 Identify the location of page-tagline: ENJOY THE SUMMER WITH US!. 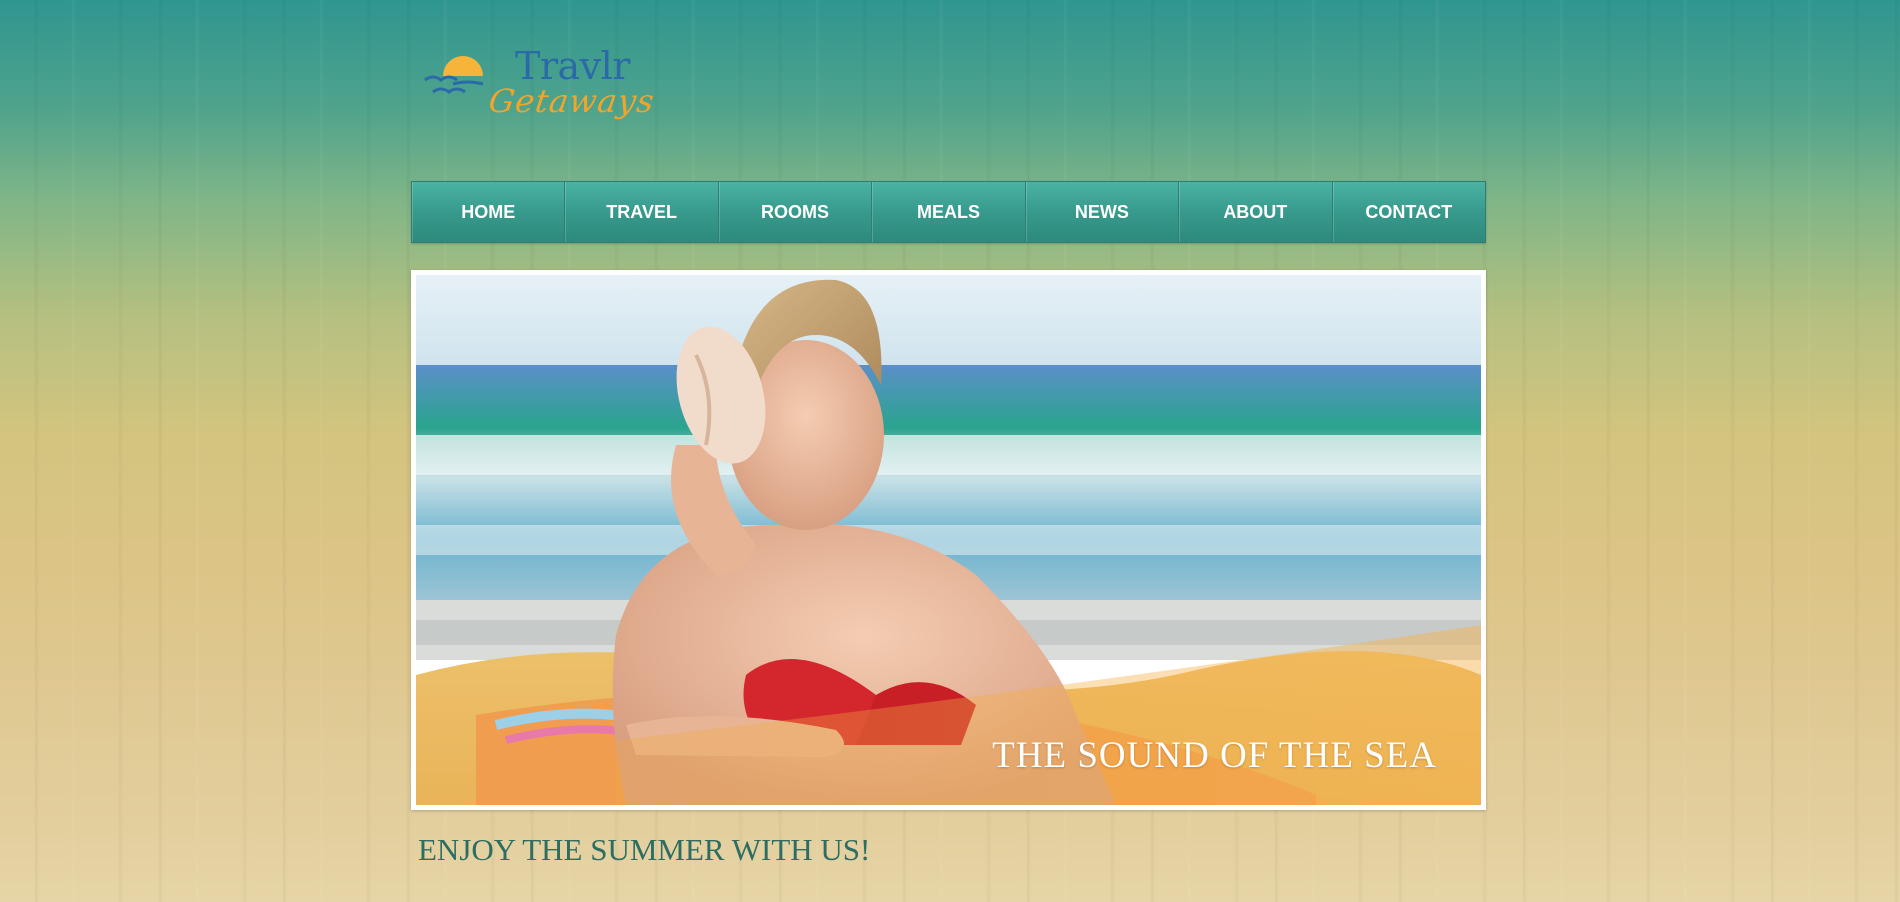
(644, 849).